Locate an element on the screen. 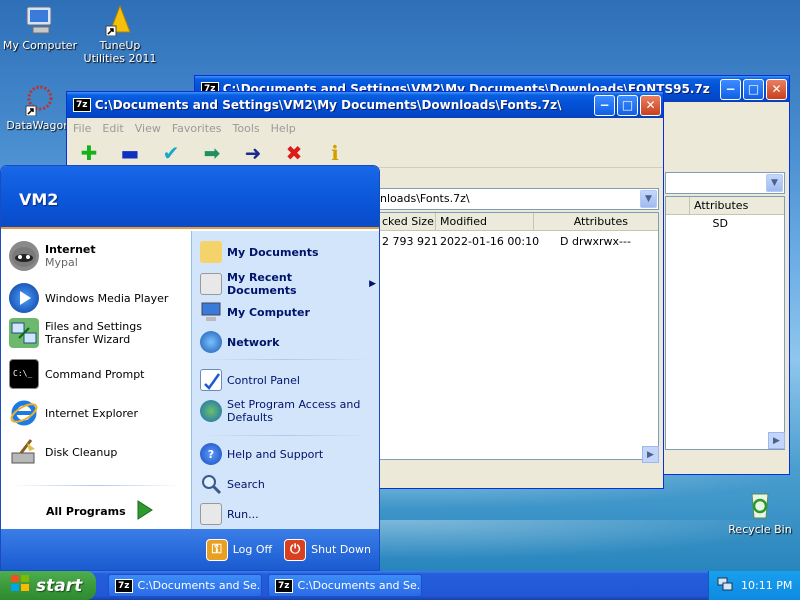 The image size is (800, 600). desktop-icon-tuneup: TuneUp Utilities 2011 is located at coordinates (120, 34).